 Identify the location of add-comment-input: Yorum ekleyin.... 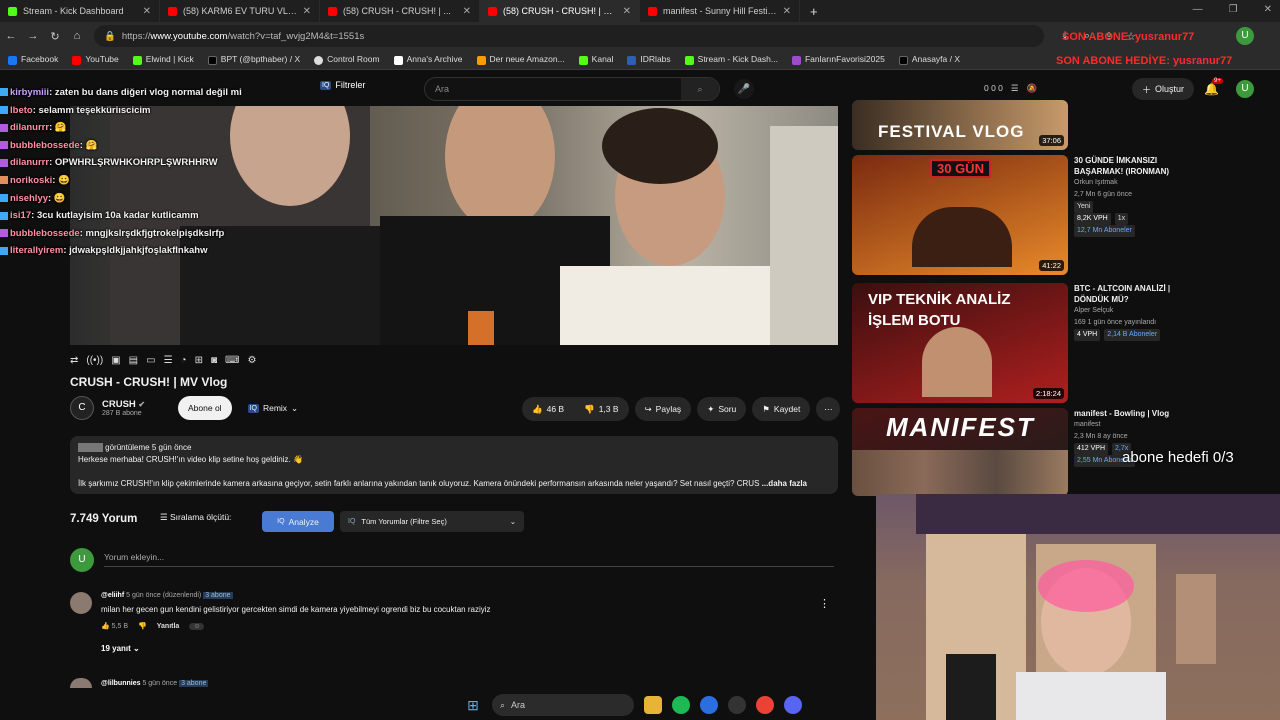
(469, 559).